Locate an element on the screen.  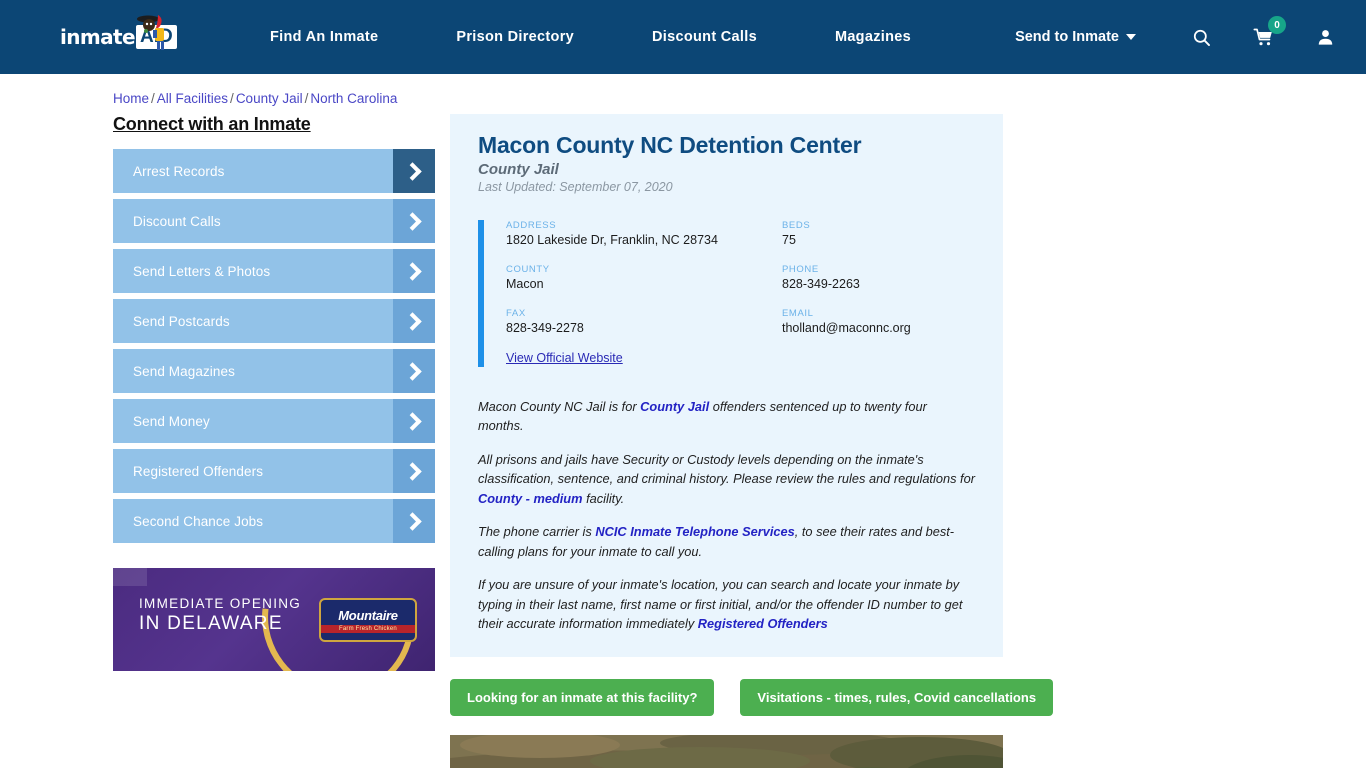
facility-last-updated: Last Updated: September 07, 2020 is located at coordinates (575, 187).